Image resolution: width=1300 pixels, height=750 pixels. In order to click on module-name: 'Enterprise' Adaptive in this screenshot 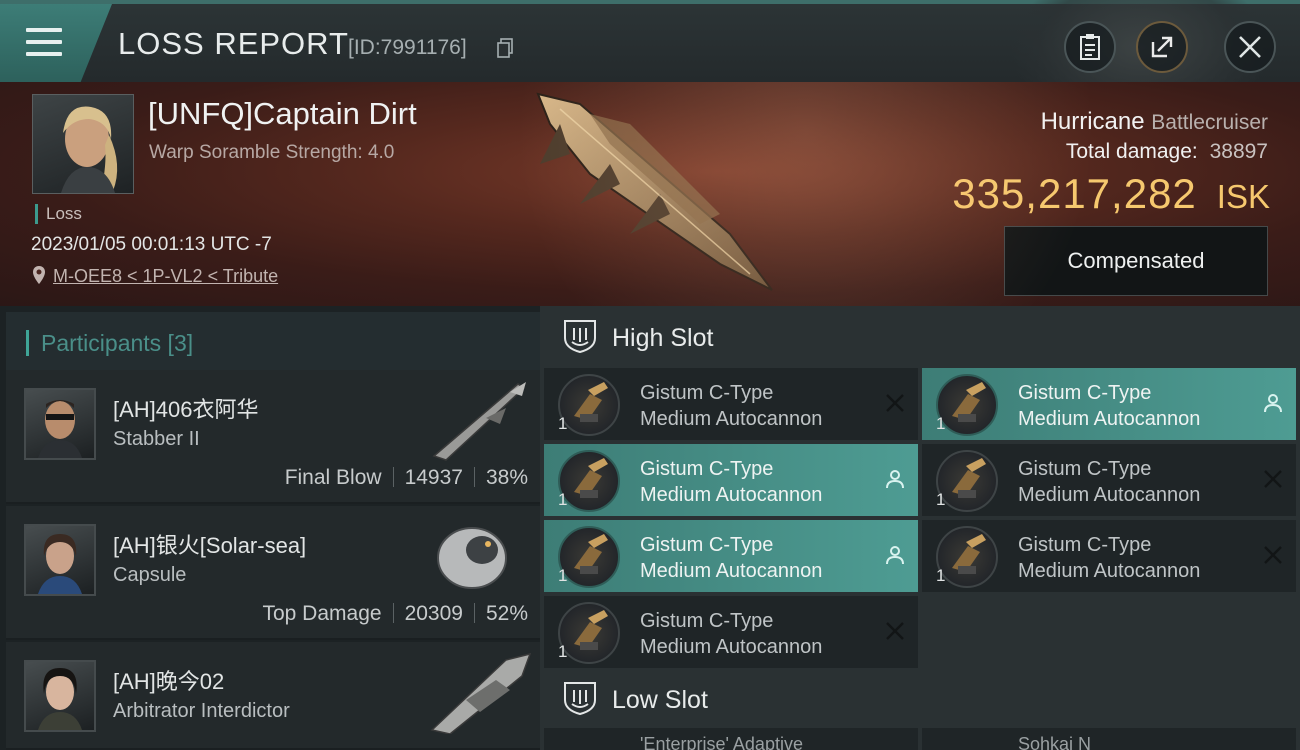, I will do `click(721, 742)`.